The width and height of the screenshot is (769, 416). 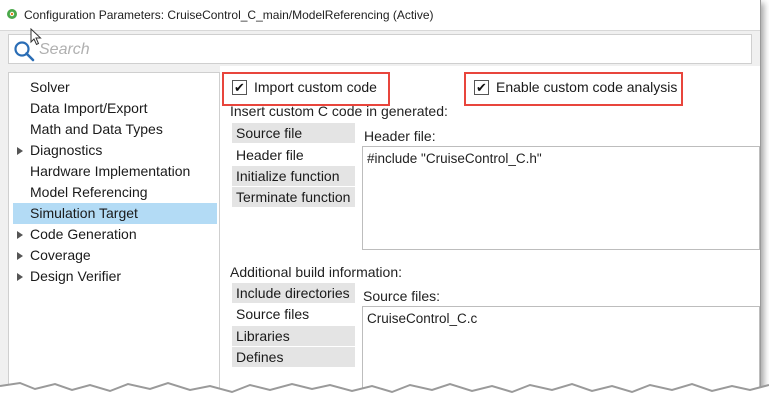 I want to click on import-custom-code-label: Import custom code, so click(x=315, y=87).